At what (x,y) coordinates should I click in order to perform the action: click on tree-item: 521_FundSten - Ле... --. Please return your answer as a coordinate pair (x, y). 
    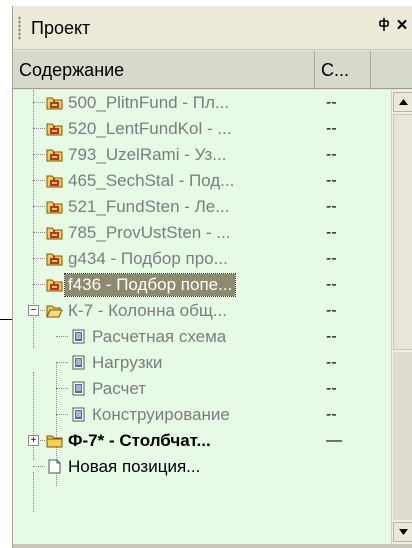
    Looking at the image, I should click on (202, 207).